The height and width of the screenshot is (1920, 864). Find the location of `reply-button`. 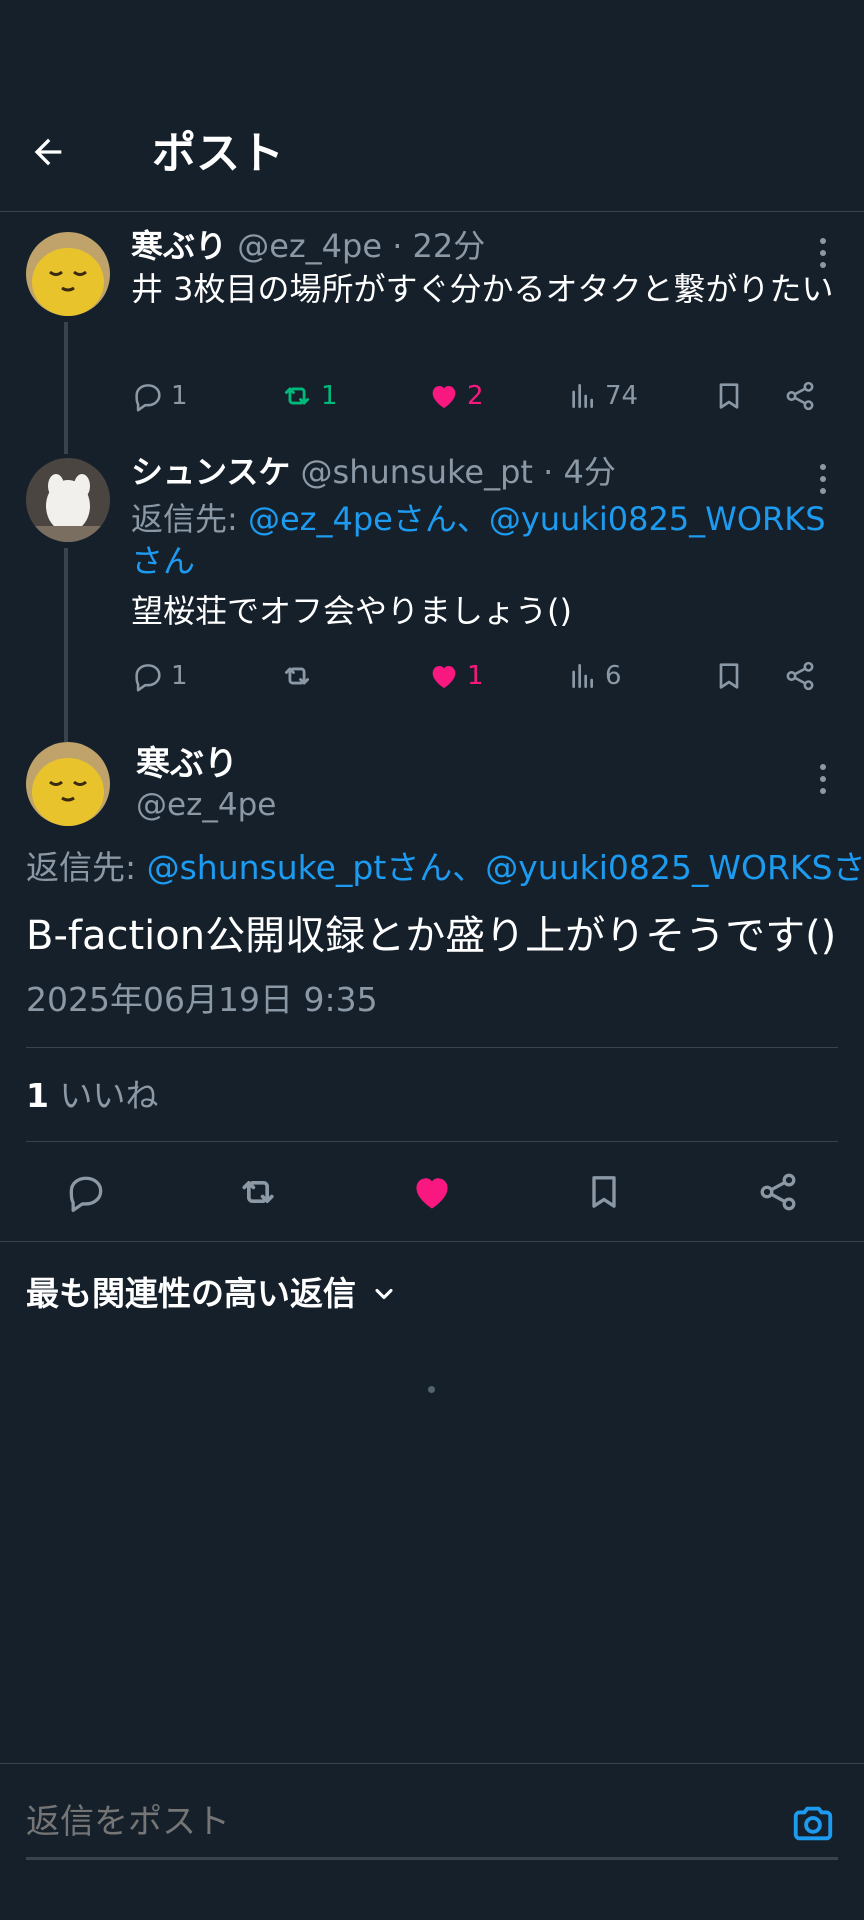

reply-button is located at coordinates (86, 1192).